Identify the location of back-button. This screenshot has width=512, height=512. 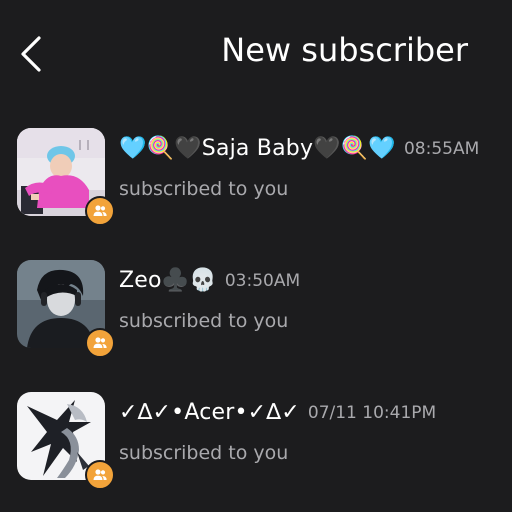
(32, 54).